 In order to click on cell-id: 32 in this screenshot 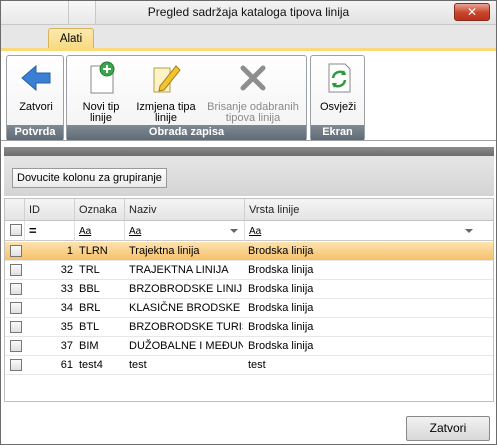, I will do `click(66, 270)`.